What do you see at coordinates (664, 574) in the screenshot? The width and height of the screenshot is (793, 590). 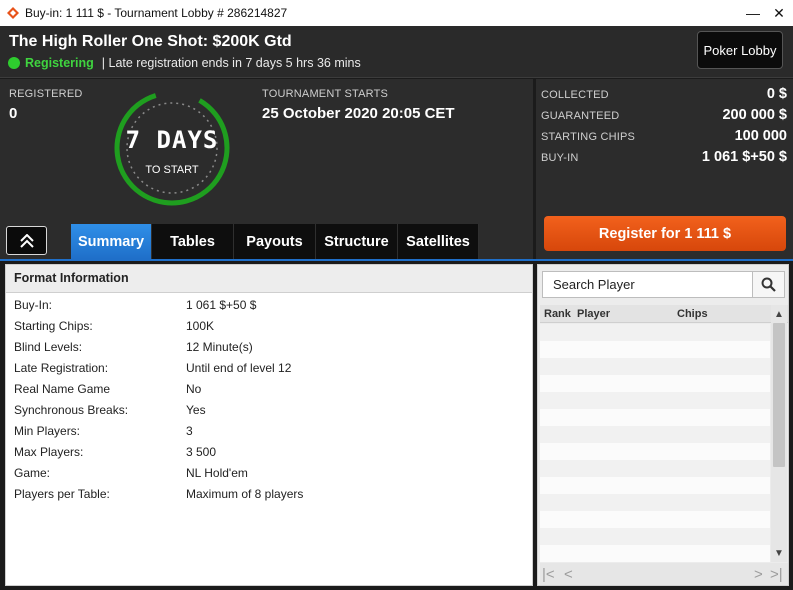 I see `pager: |< < > >|` at bounding box center [664, 574].